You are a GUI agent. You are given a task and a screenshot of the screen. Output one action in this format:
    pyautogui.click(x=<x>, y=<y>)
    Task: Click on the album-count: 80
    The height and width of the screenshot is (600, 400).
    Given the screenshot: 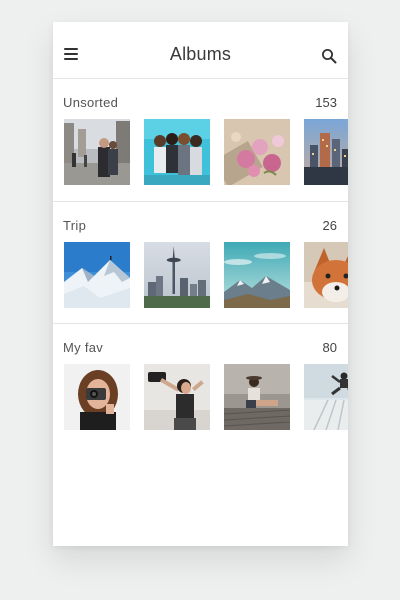 What is the action you would take?
    pyautogui.click(x=329, y=347)
    